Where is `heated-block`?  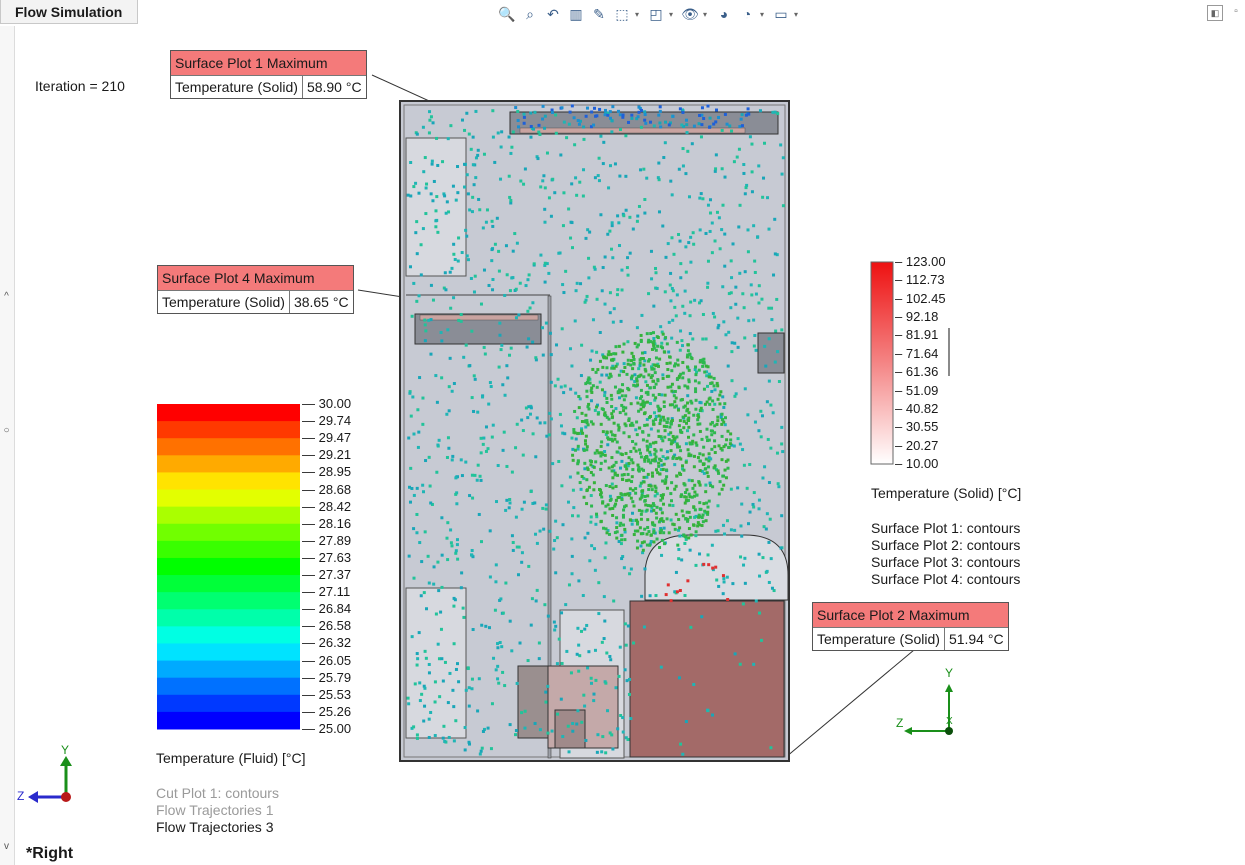 heated-block is located at coordinates (707, 679).